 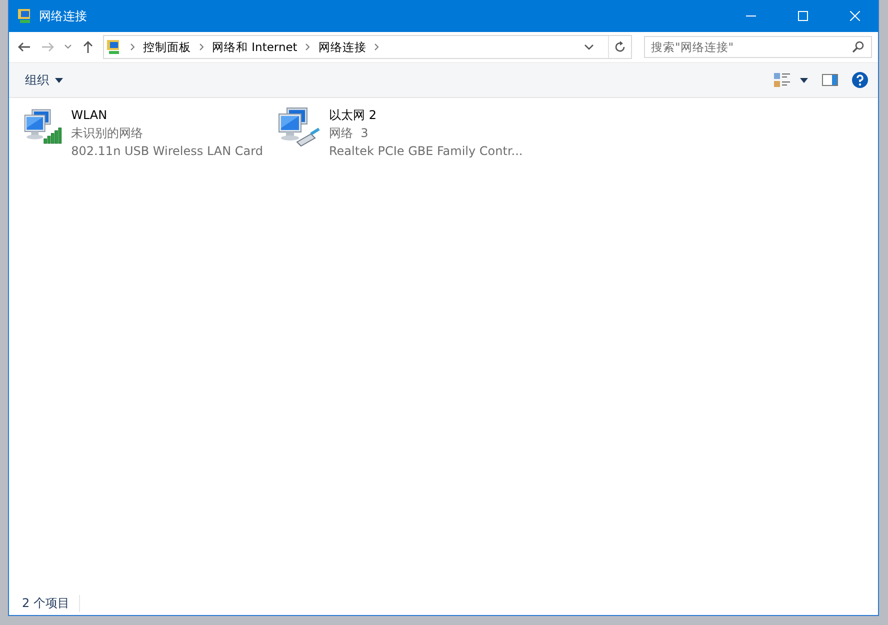 What do you see at coordinates (167, 47) in the screenshot?
I see `breadcrumb: 控制面板` at bounding box center [167, 47].